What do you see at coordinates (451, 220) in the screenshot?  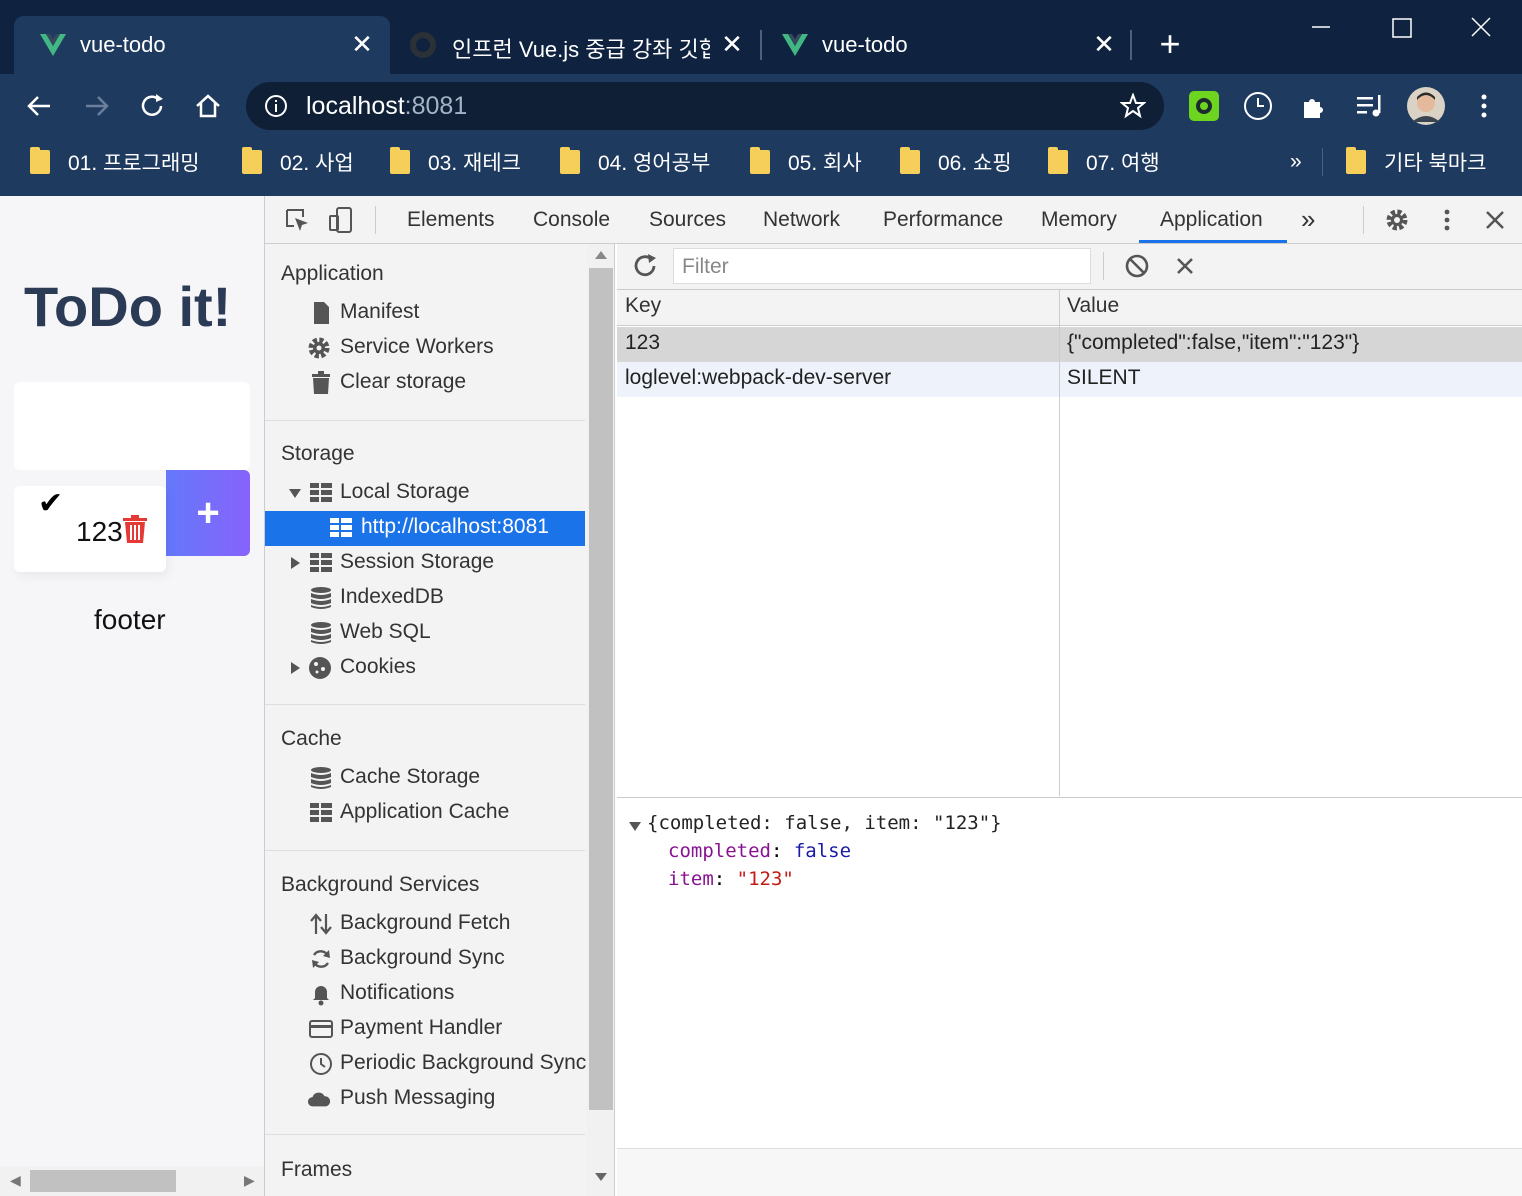 I see `tab-elements: Elements` at bounding box center [451, 220].